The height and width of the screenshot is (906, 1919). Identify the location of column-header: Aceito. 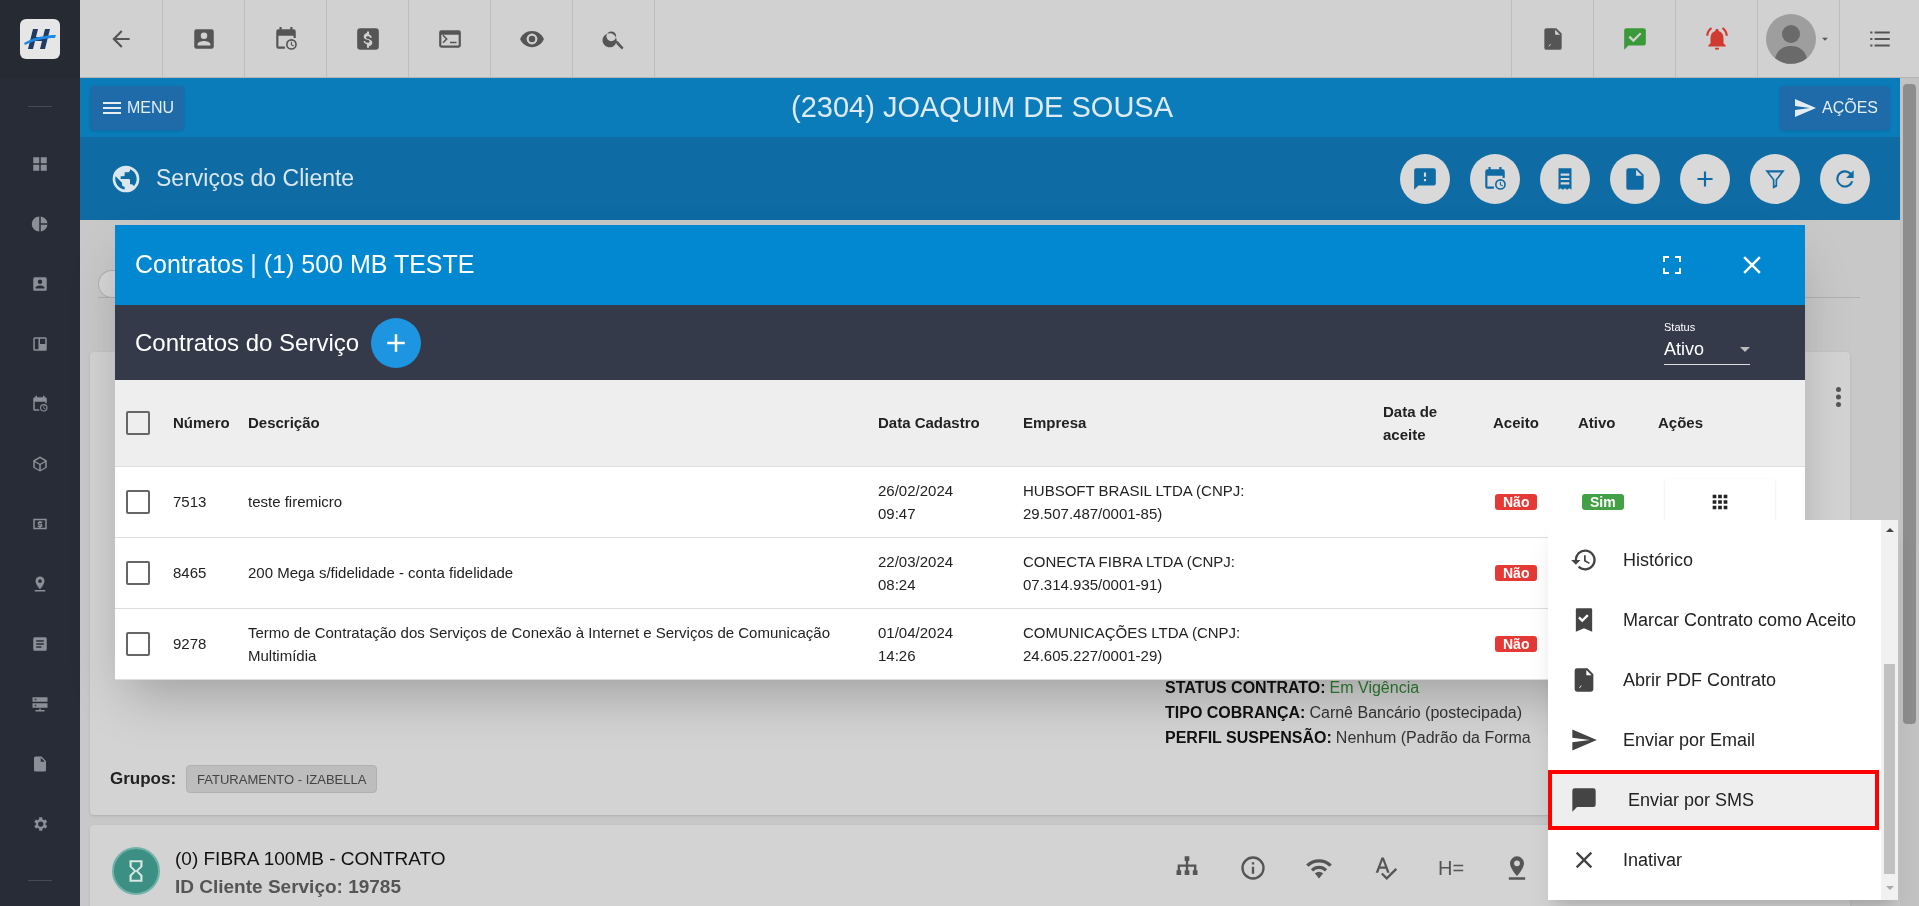
(1516, 423).